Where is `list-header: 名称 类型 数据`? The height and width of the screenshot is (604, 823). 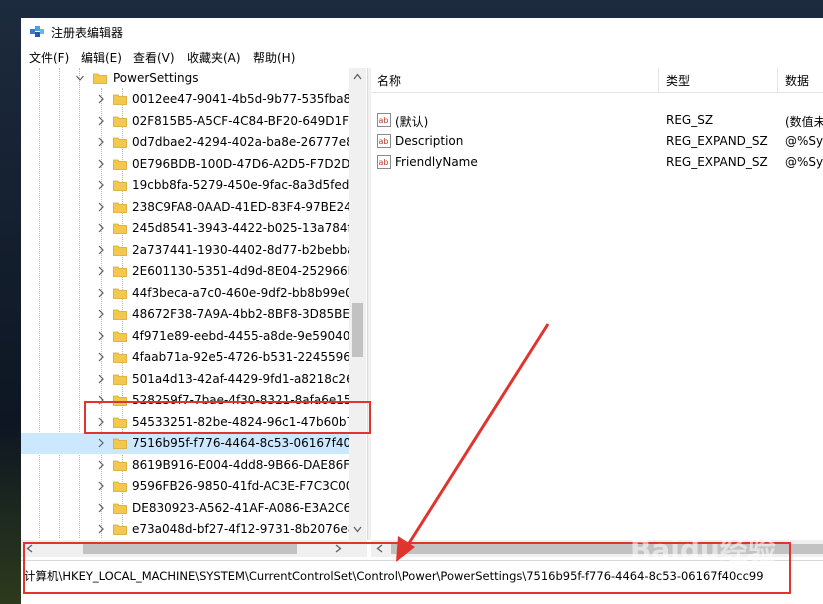
list-header: 名称 类型 数据 is located at coordinates (597, 80).